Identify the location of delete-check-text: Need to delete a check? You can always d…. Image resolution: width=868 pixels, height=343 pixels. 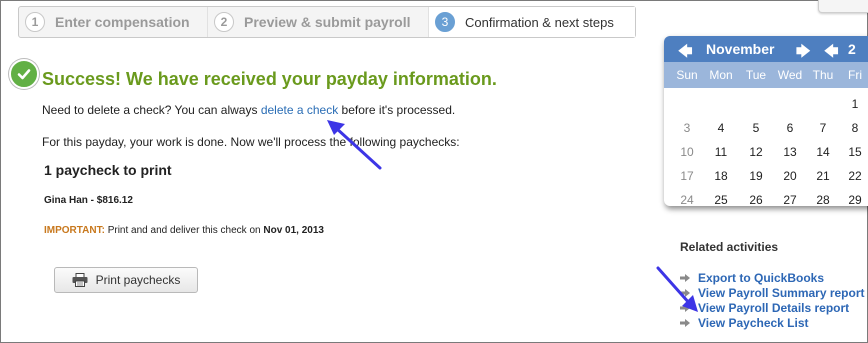
(248, 110).